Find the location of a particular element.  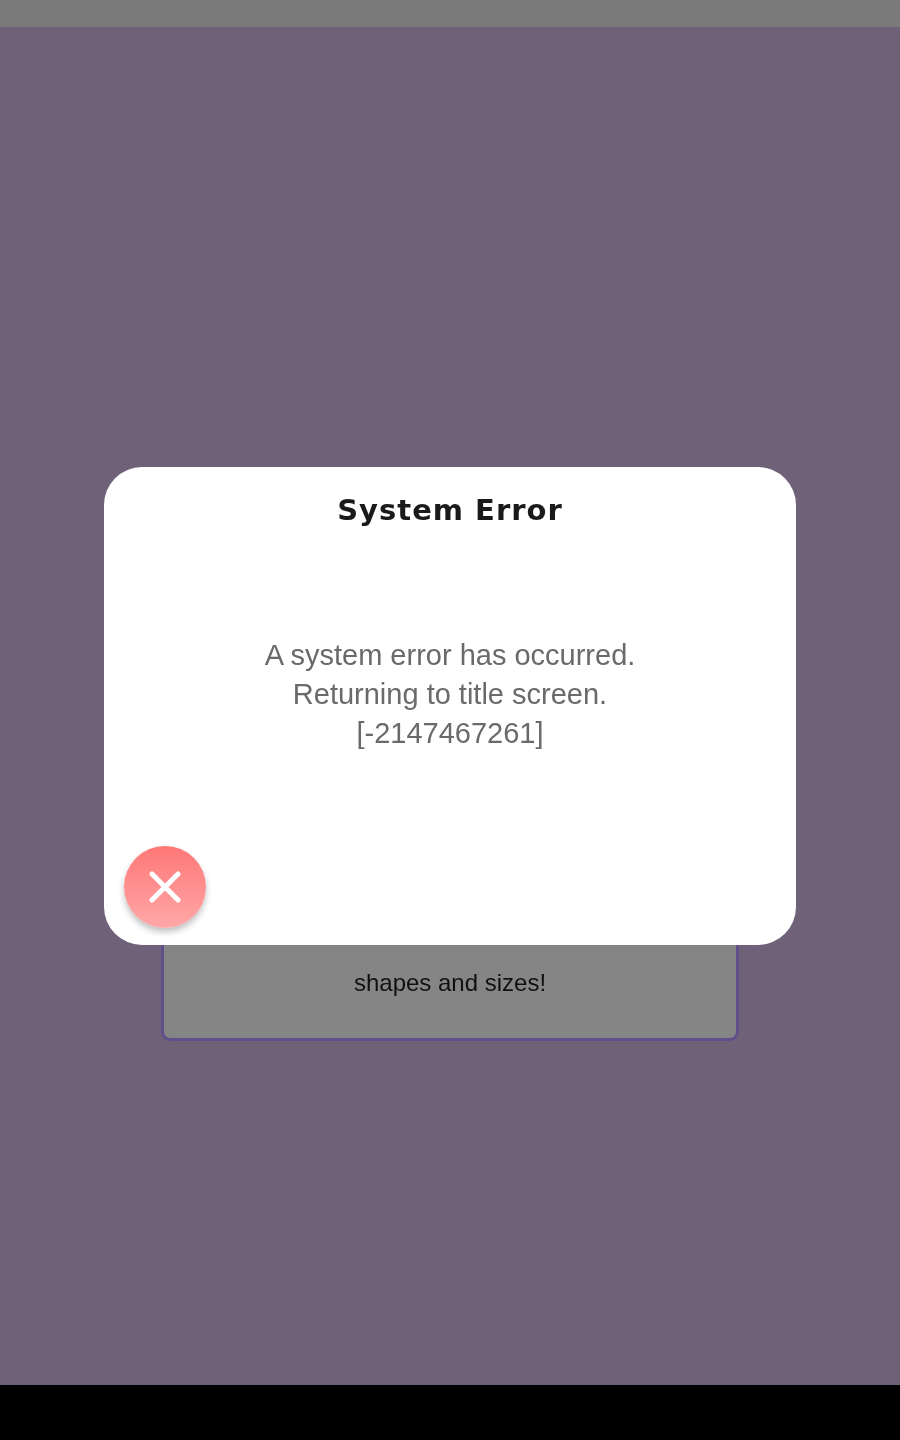

close-button is located at coordinates (165, 887).